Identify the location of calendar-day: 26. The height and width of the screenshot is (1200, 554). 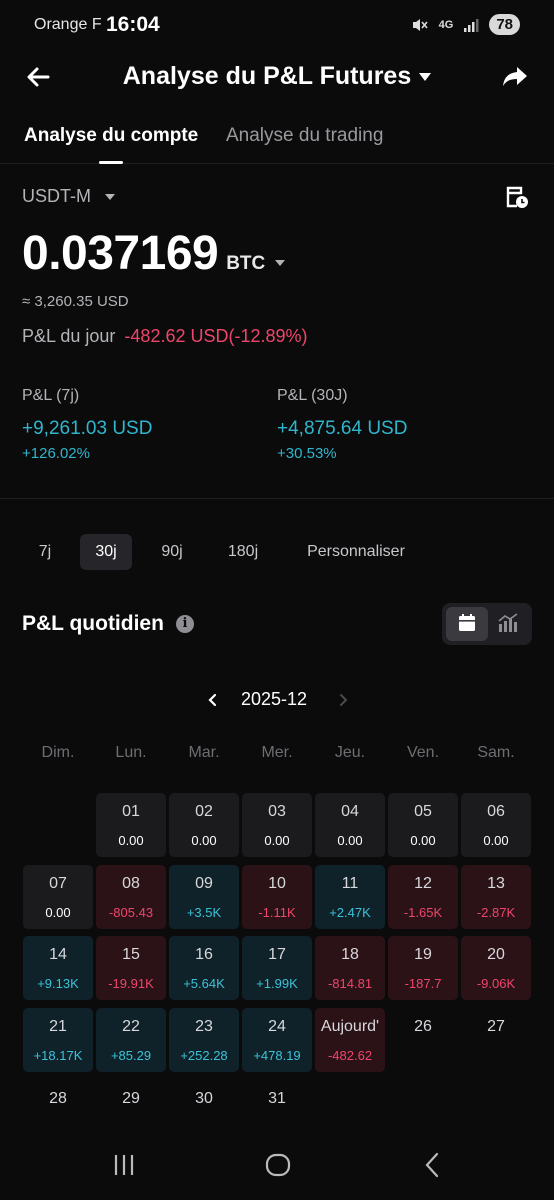
(423, 1040).